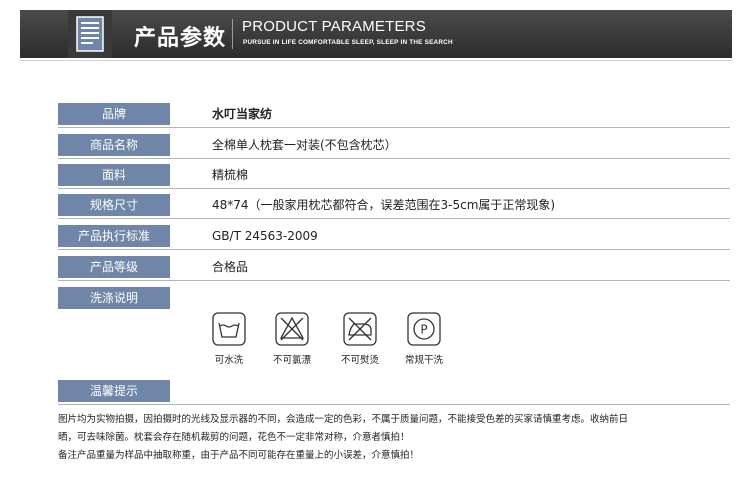  What do you see at coordinates (394, 298) in the screenshot?
I see `care-section-header: 洗涤说明` at bounding box center [394, 298].